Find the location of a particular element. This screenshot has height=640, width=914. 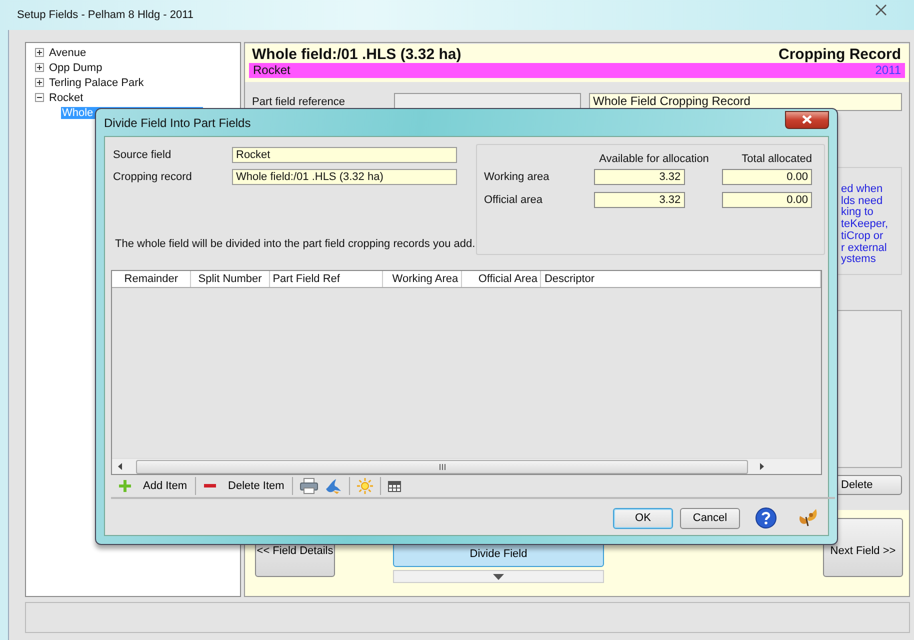

scroll-left-icon is located at coordinates (120, 466).